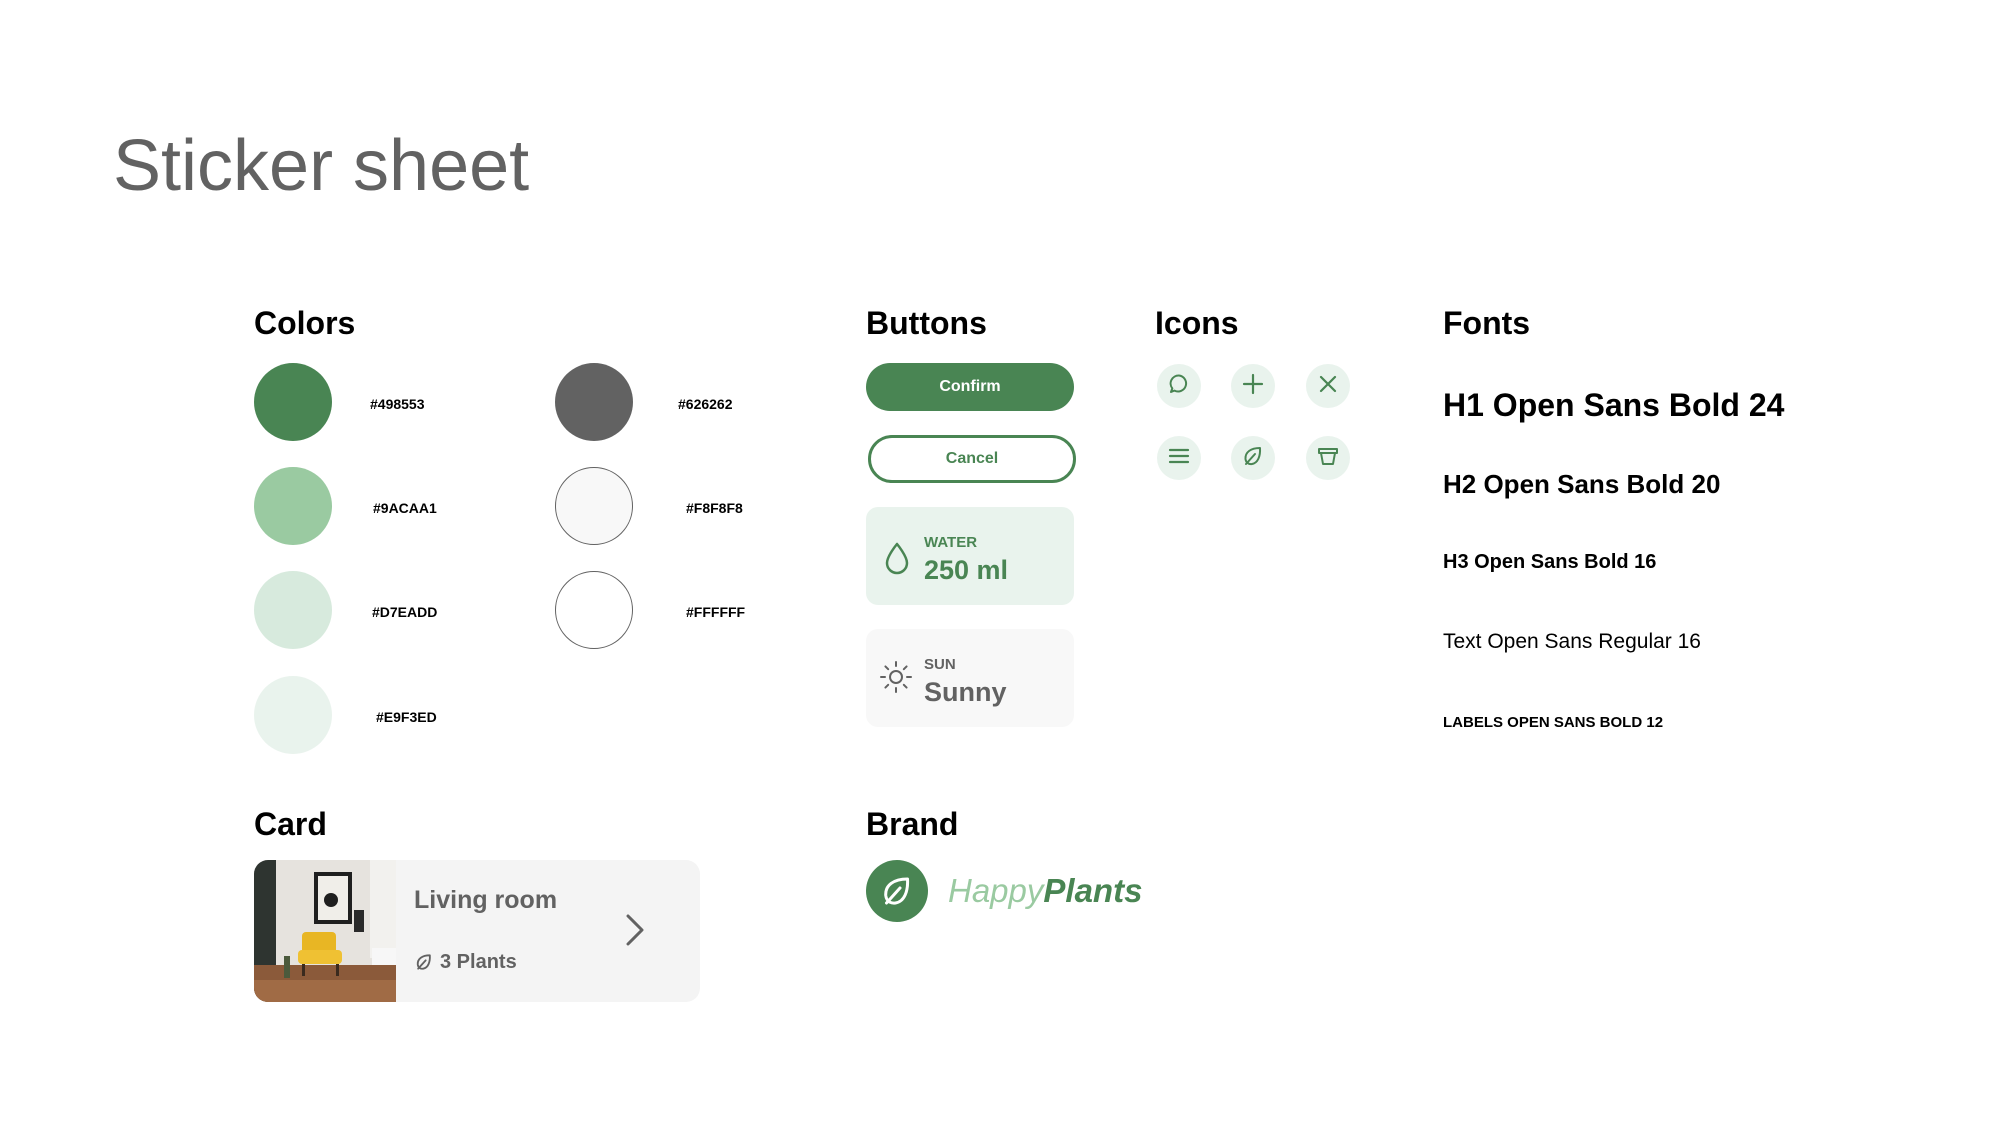  Describe the element at coordinates (594, 506) in the screenshot. I see `swatch-offwhite` at that location.